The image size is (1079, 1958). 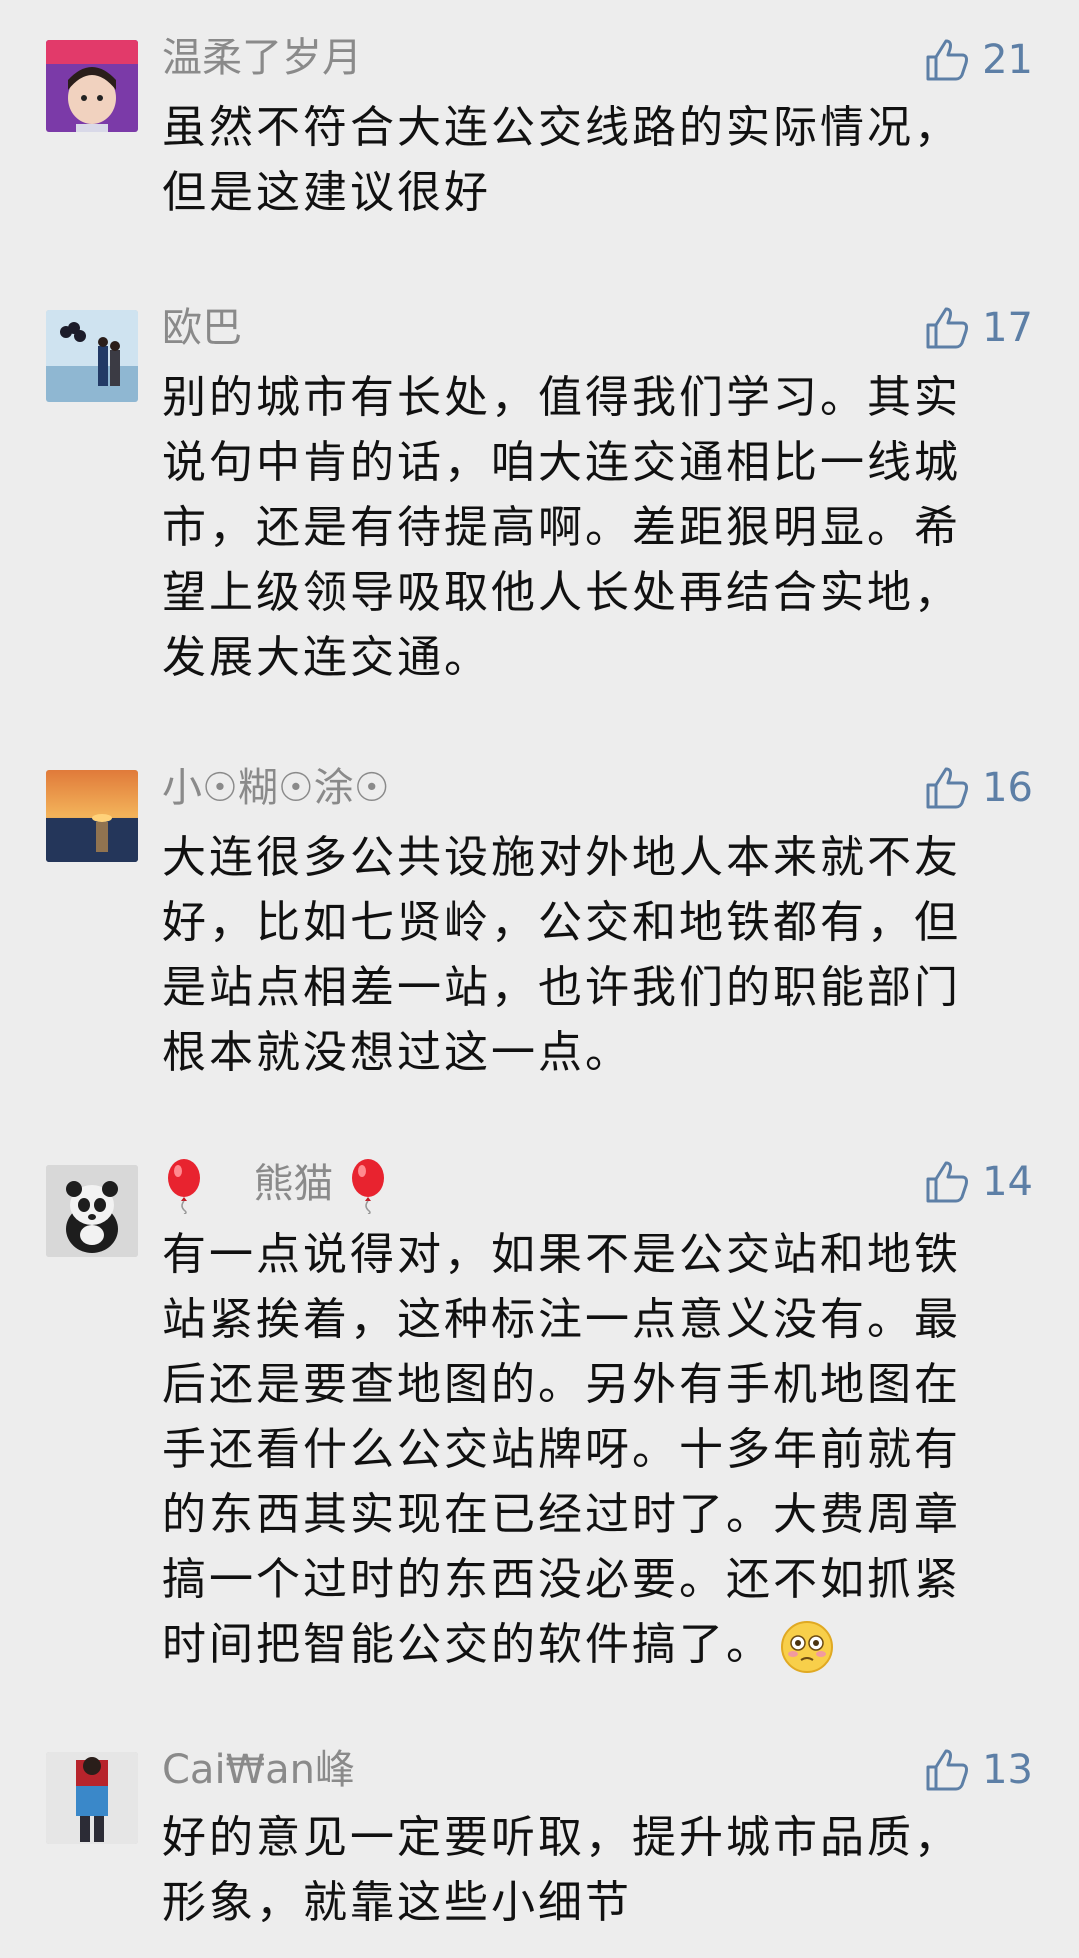 What do you see at coordinates (561, 462) in the screenshot?
I see `comment-line: 说句中肯的话，咱大连交通相比一线城` at bounding box center [561, 462].